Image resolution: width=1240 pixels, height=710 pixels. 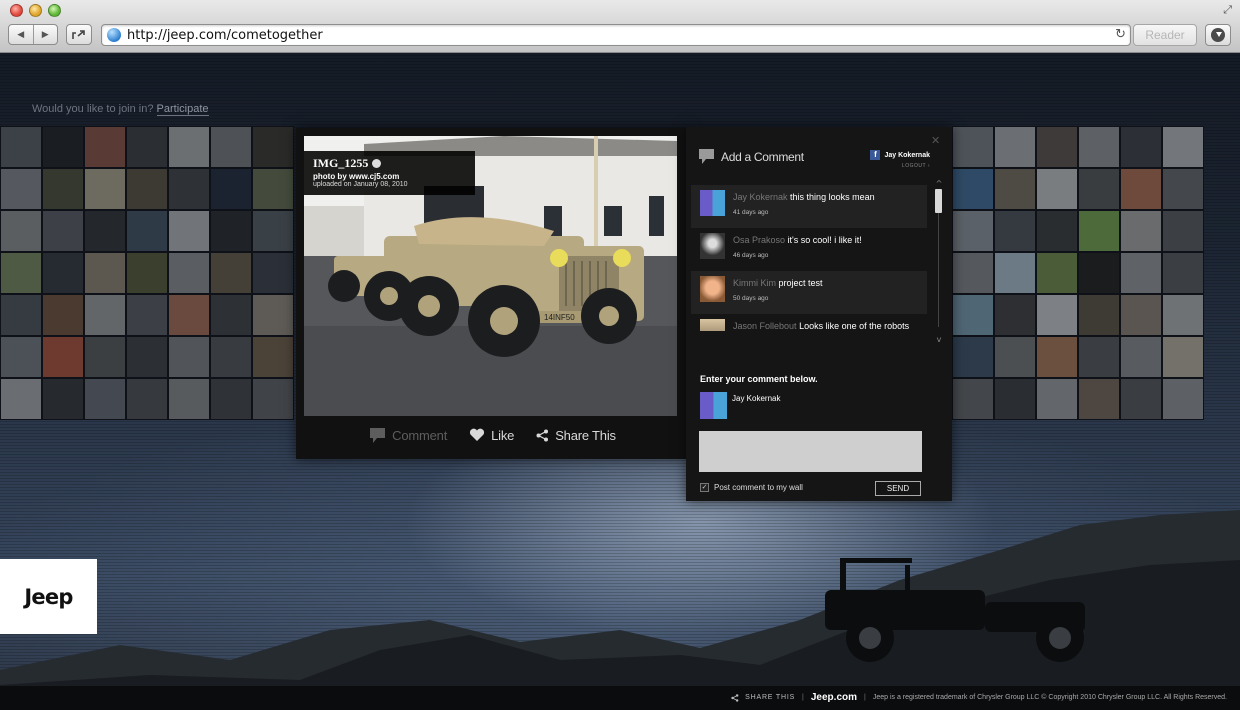 What do you see at coordinates (225, 35) in the screenshot?
I see `url-text: http://jeep.com/cometogether` at bounding box center [225, 35].